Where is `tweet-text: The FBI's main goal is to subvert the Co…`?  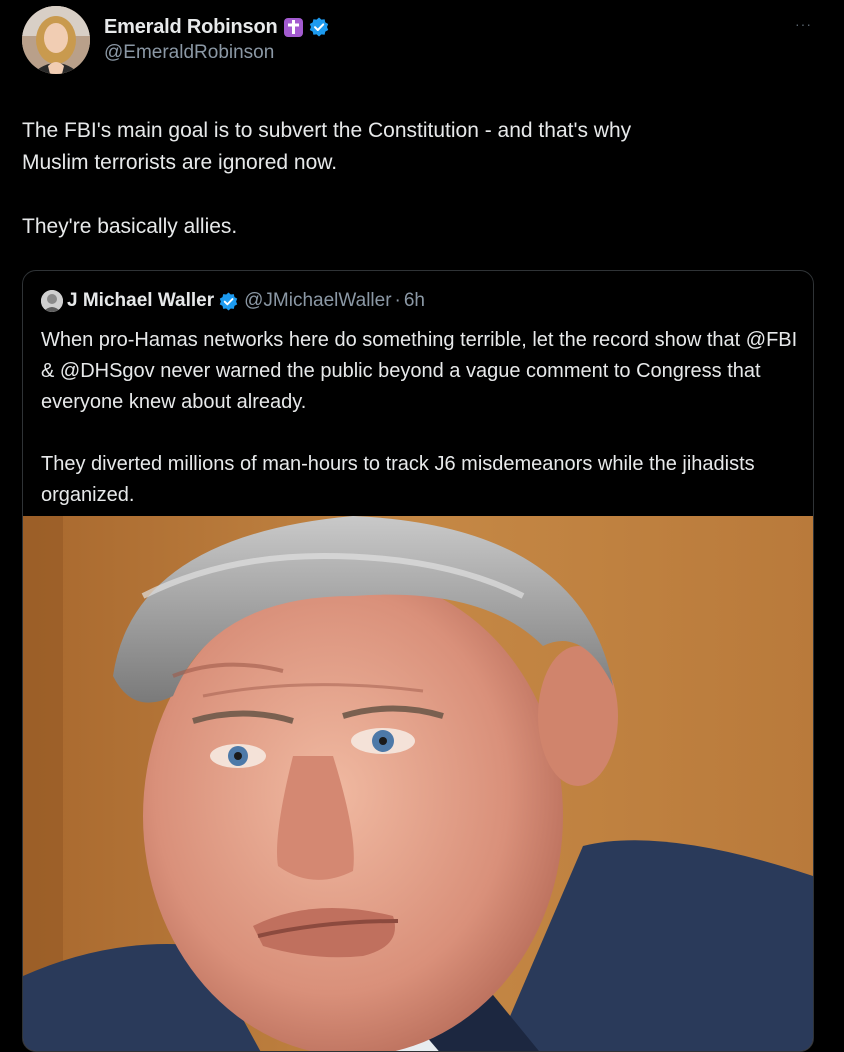
tweet-text: The FBI's main goal is to subvert the Co… is located at coordinates (342, 179).